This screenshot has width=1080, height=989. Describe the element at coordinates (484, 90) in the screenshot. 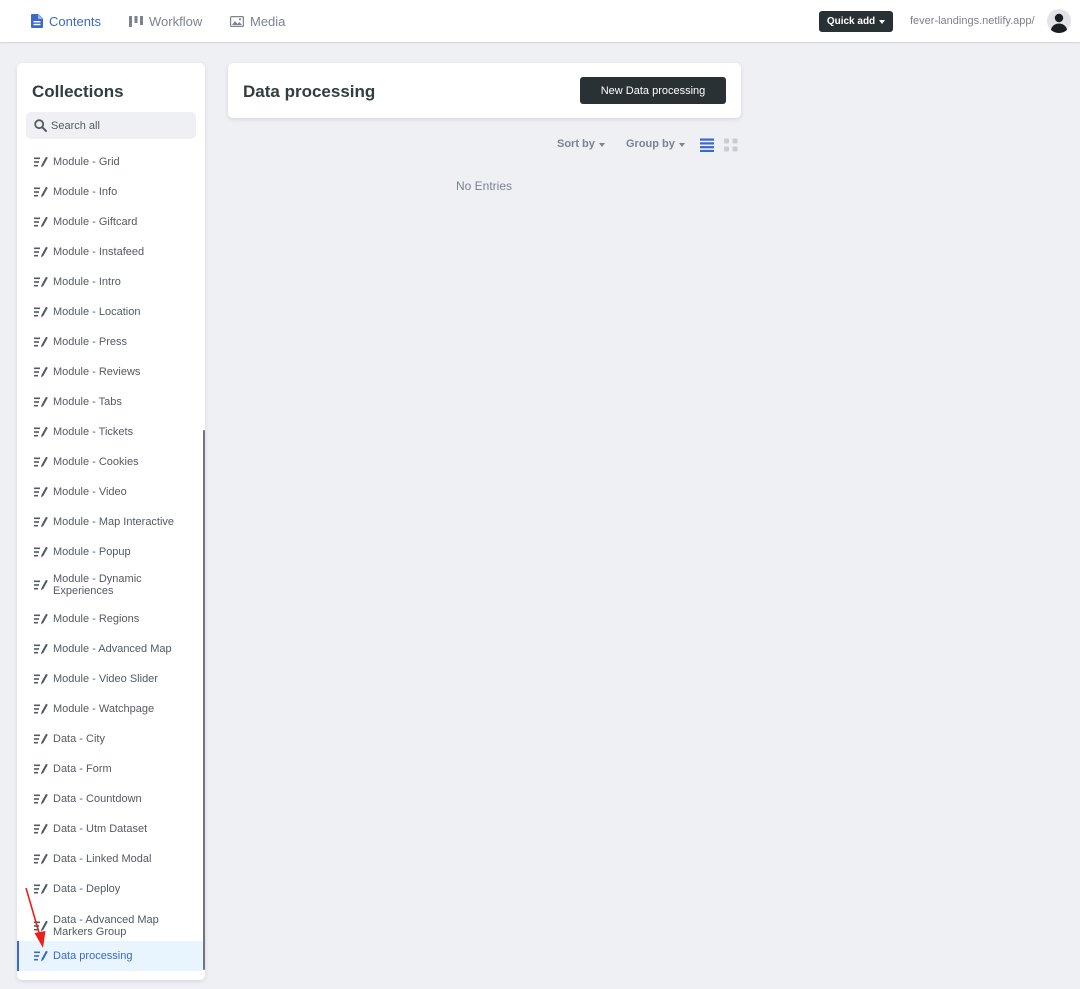

I see `collection-header: Data processing New Data processing` at that location.